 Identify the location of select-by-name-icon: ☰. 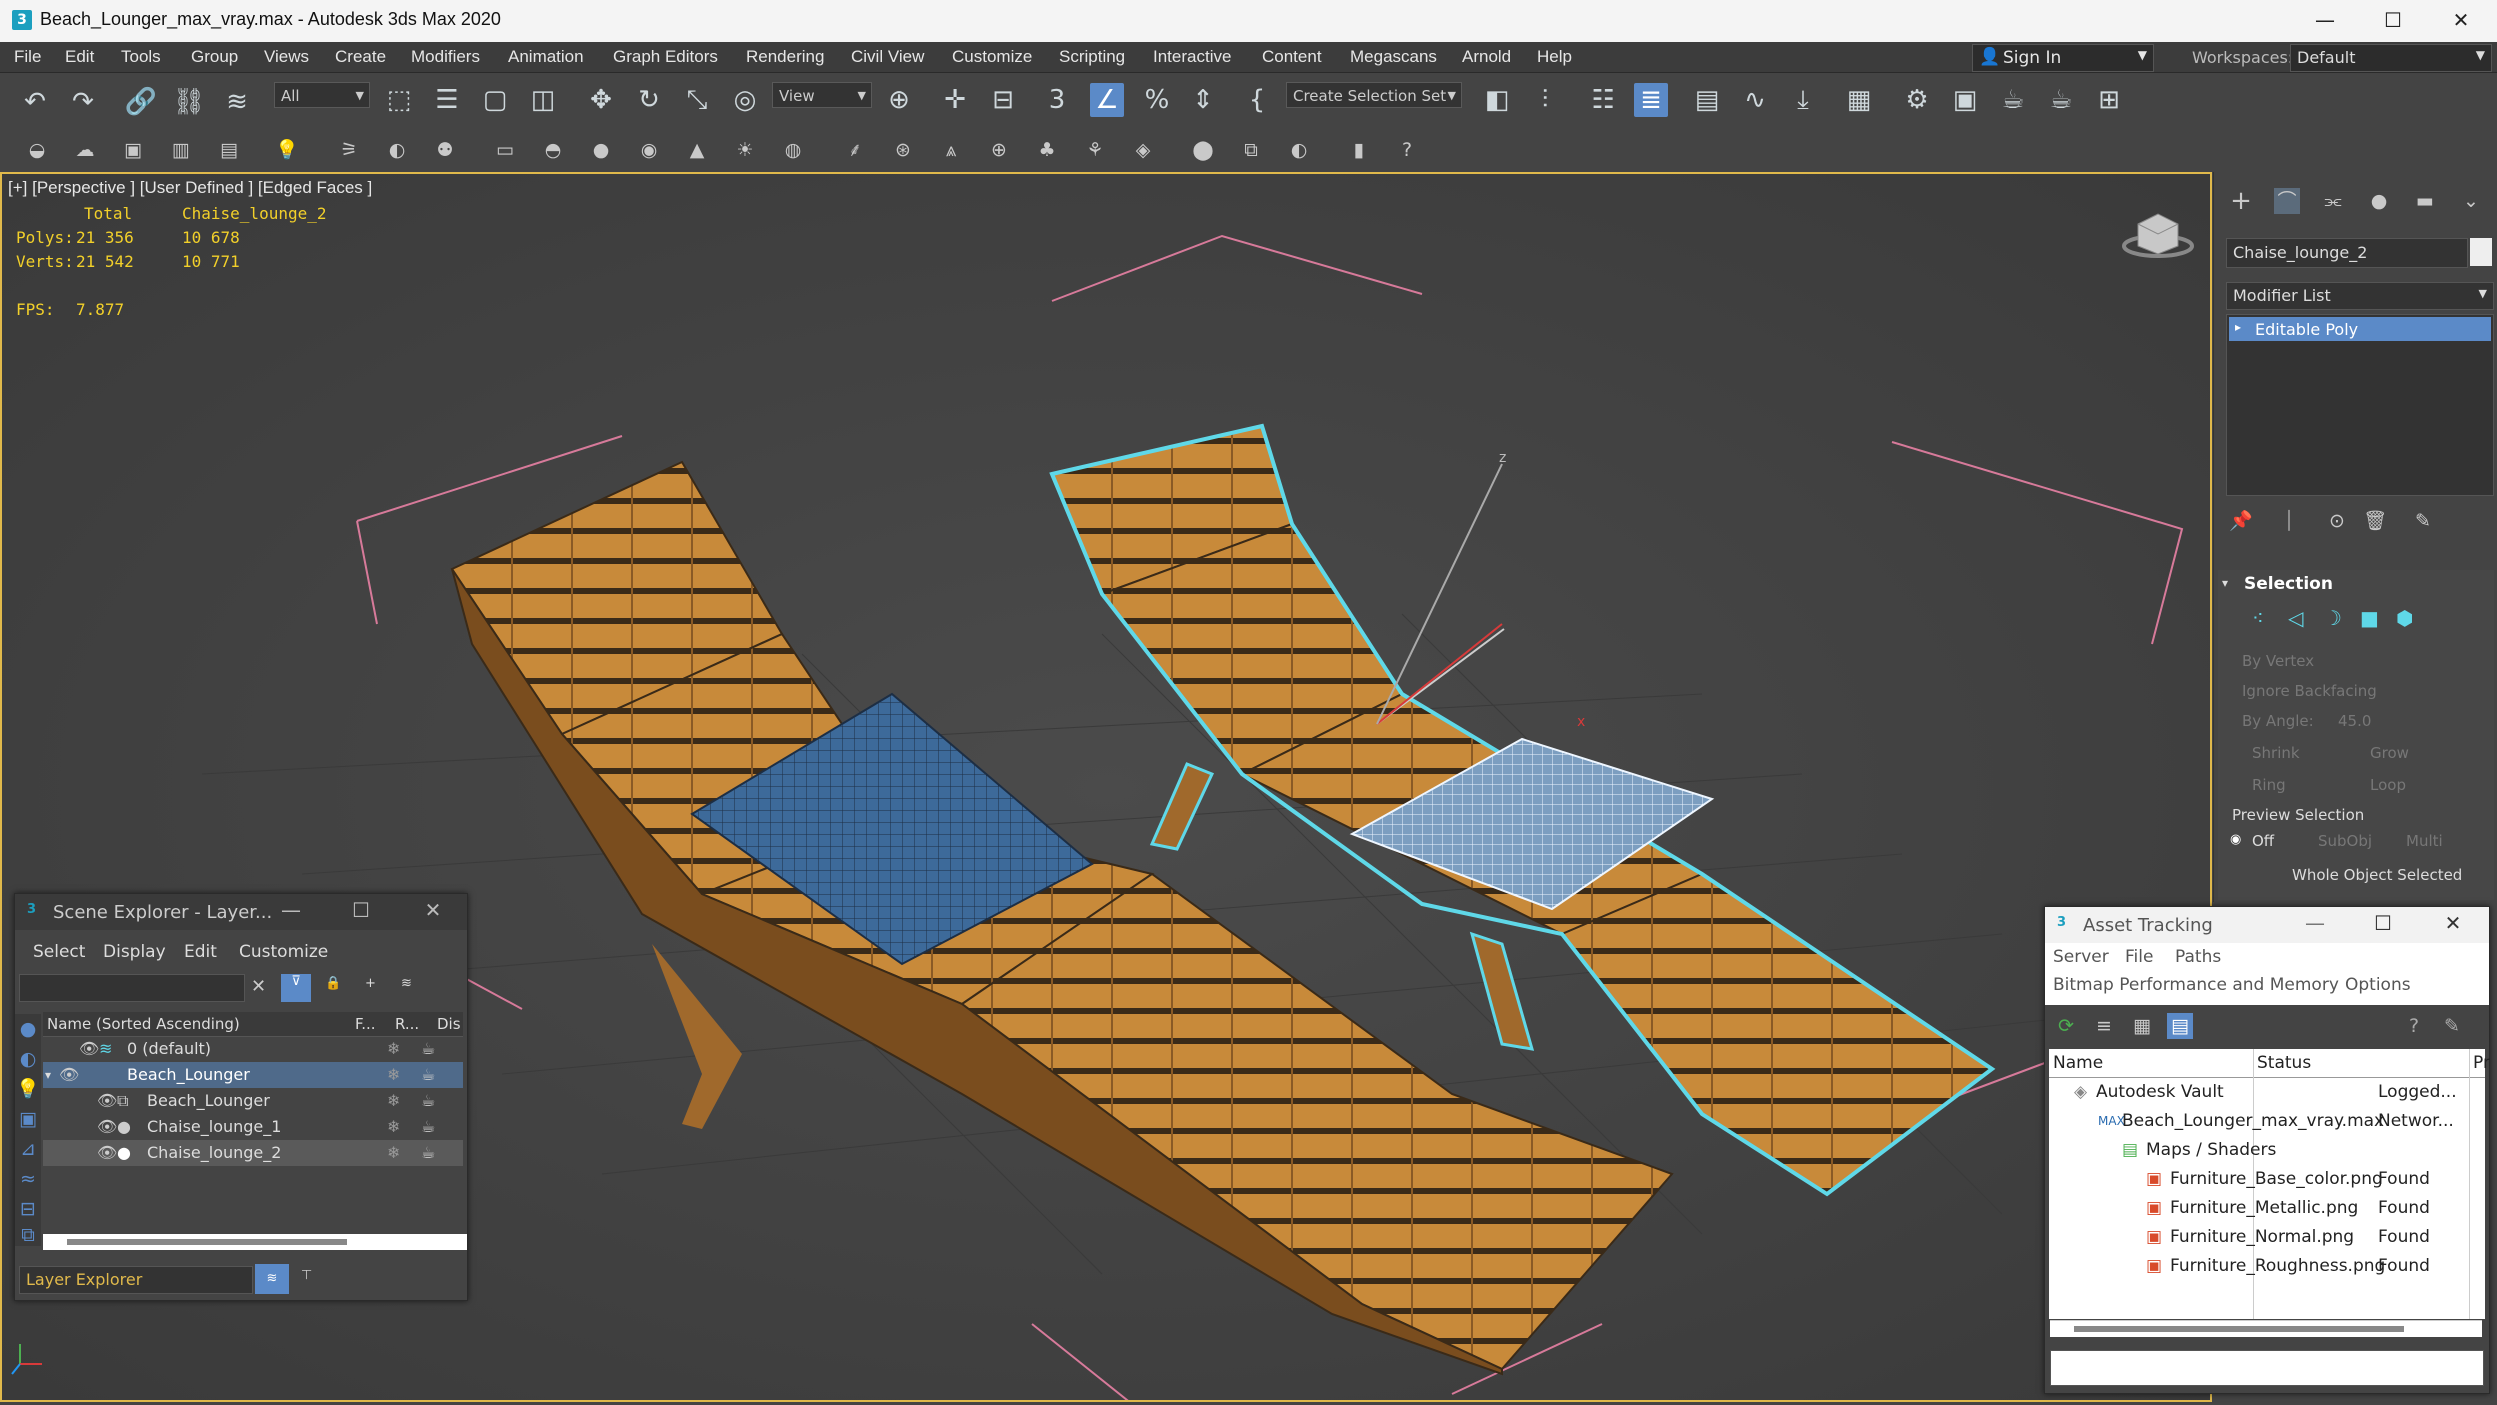
(447, 100).